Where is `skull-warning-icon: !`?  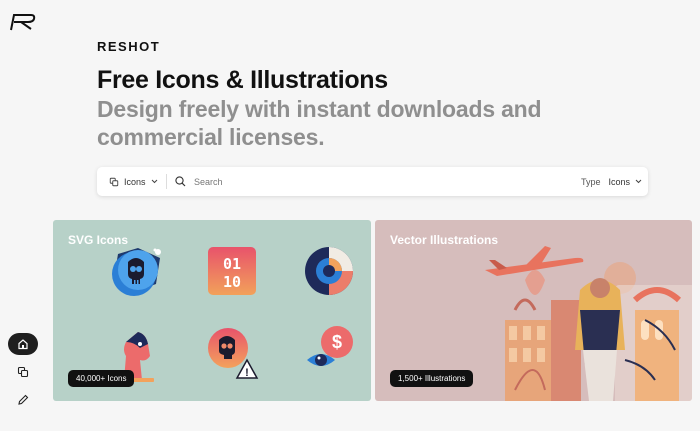
skull-warning-icon: ! is located at coordinates (233, 353).